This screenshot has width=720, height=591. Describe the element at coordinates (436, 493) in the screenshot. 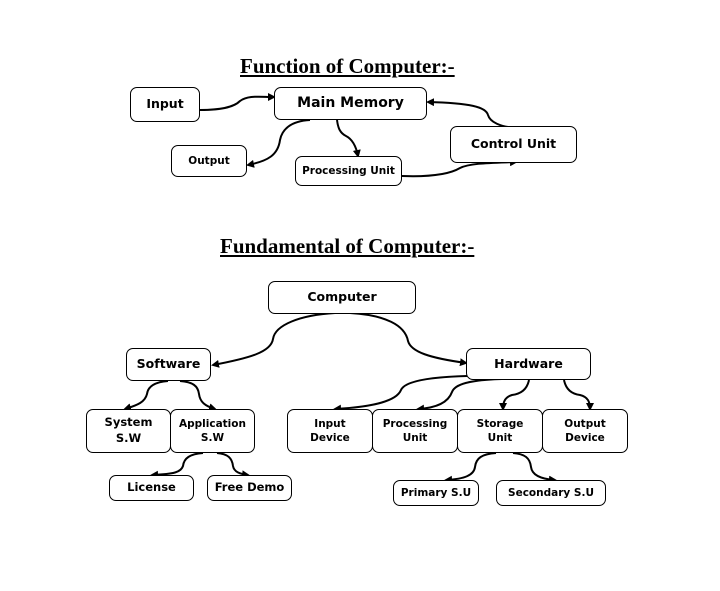

I see `primary-su-node: Primary S.U` at that location.